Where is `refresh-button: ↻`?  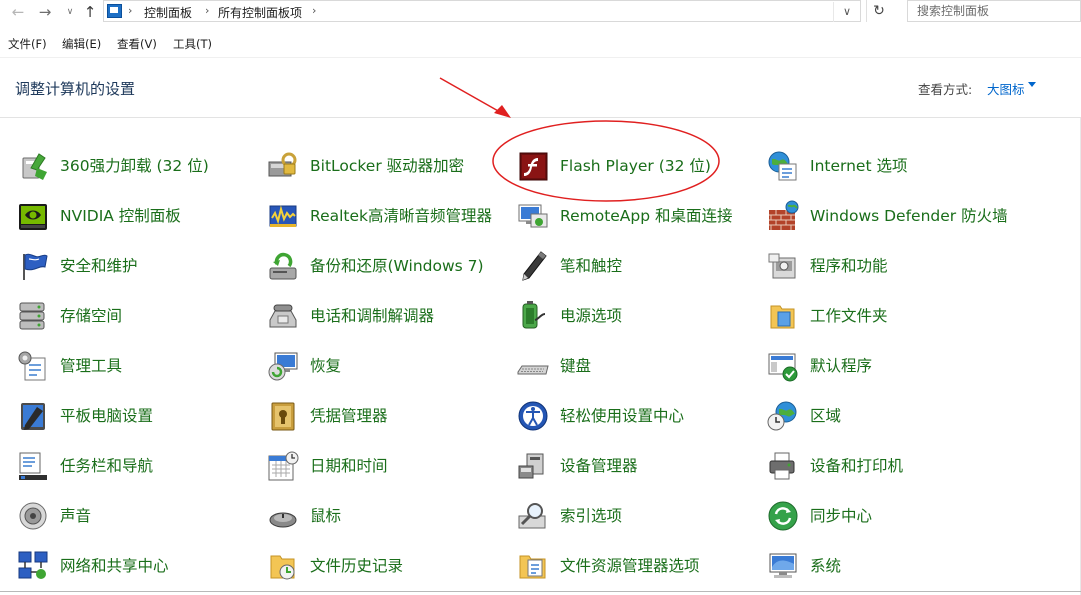 refresh-button: ↻ is located at coordinates (878, 11).